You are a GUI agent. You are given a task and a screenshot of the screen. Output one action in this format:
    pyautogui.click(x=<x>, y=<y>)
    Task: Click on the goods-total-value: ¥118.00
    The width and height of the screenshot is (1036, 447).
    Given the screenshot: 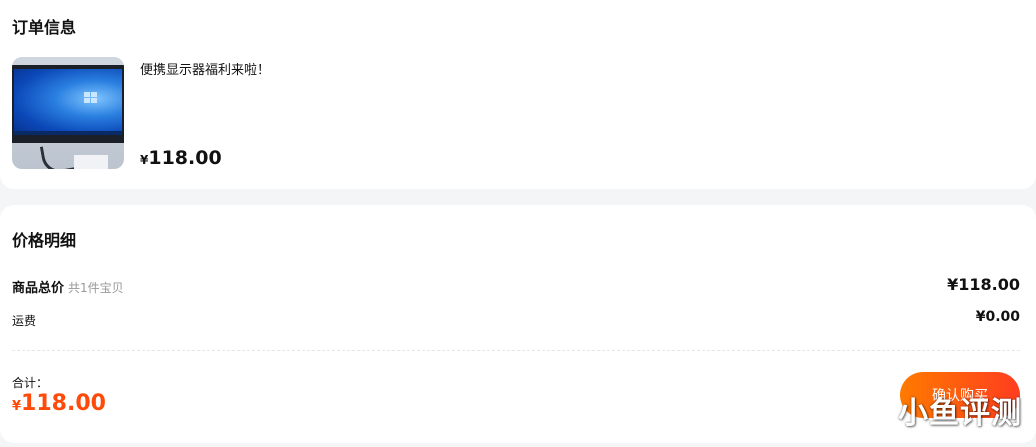 What is the action you would take?
    pyautogui.click(x=983, y=284)
    